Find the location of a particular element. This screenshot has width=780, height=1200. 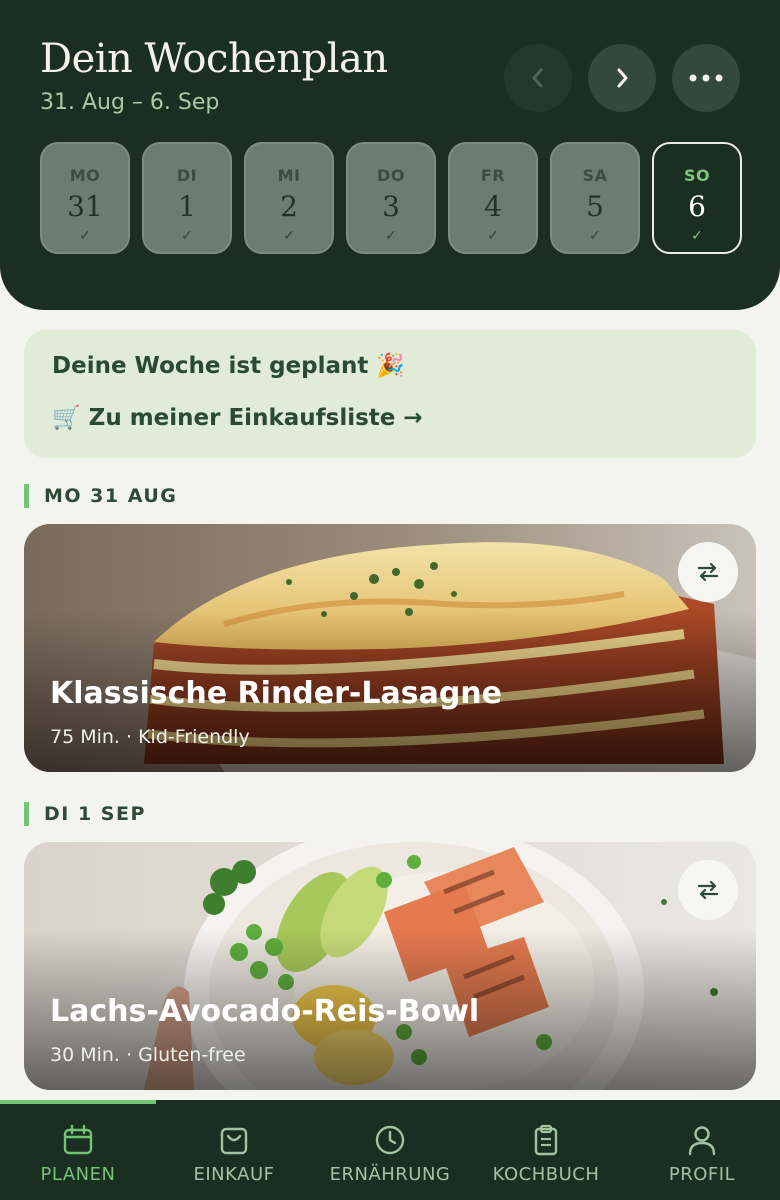

more-options-button is located at coordinates (706, 78).